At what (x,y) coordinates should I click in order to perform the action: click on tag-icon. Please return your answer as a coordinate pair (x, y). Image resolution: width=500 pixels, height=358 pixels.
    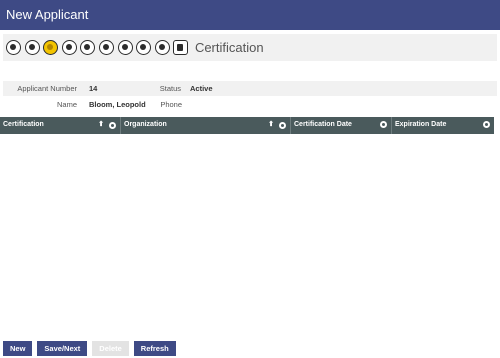
    Looking at the image, I should click on (69, 47).